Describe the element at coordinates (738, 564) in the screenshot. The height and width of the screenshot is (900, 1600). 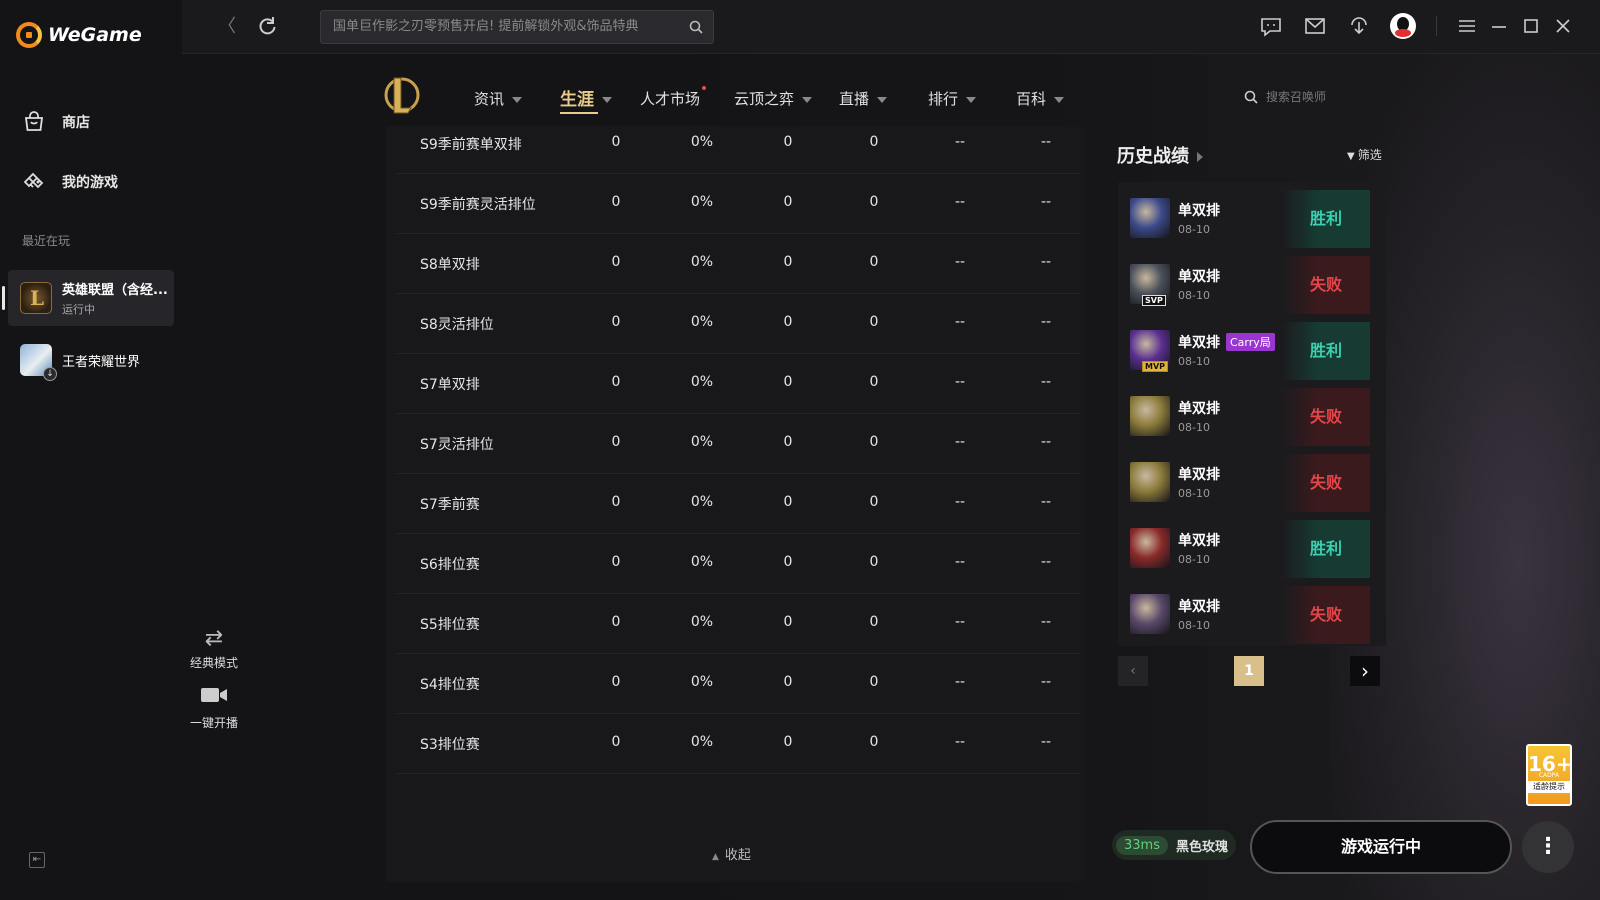
I see `table-row: S6排位赛 0 0% 0 0 -- --` at that location.